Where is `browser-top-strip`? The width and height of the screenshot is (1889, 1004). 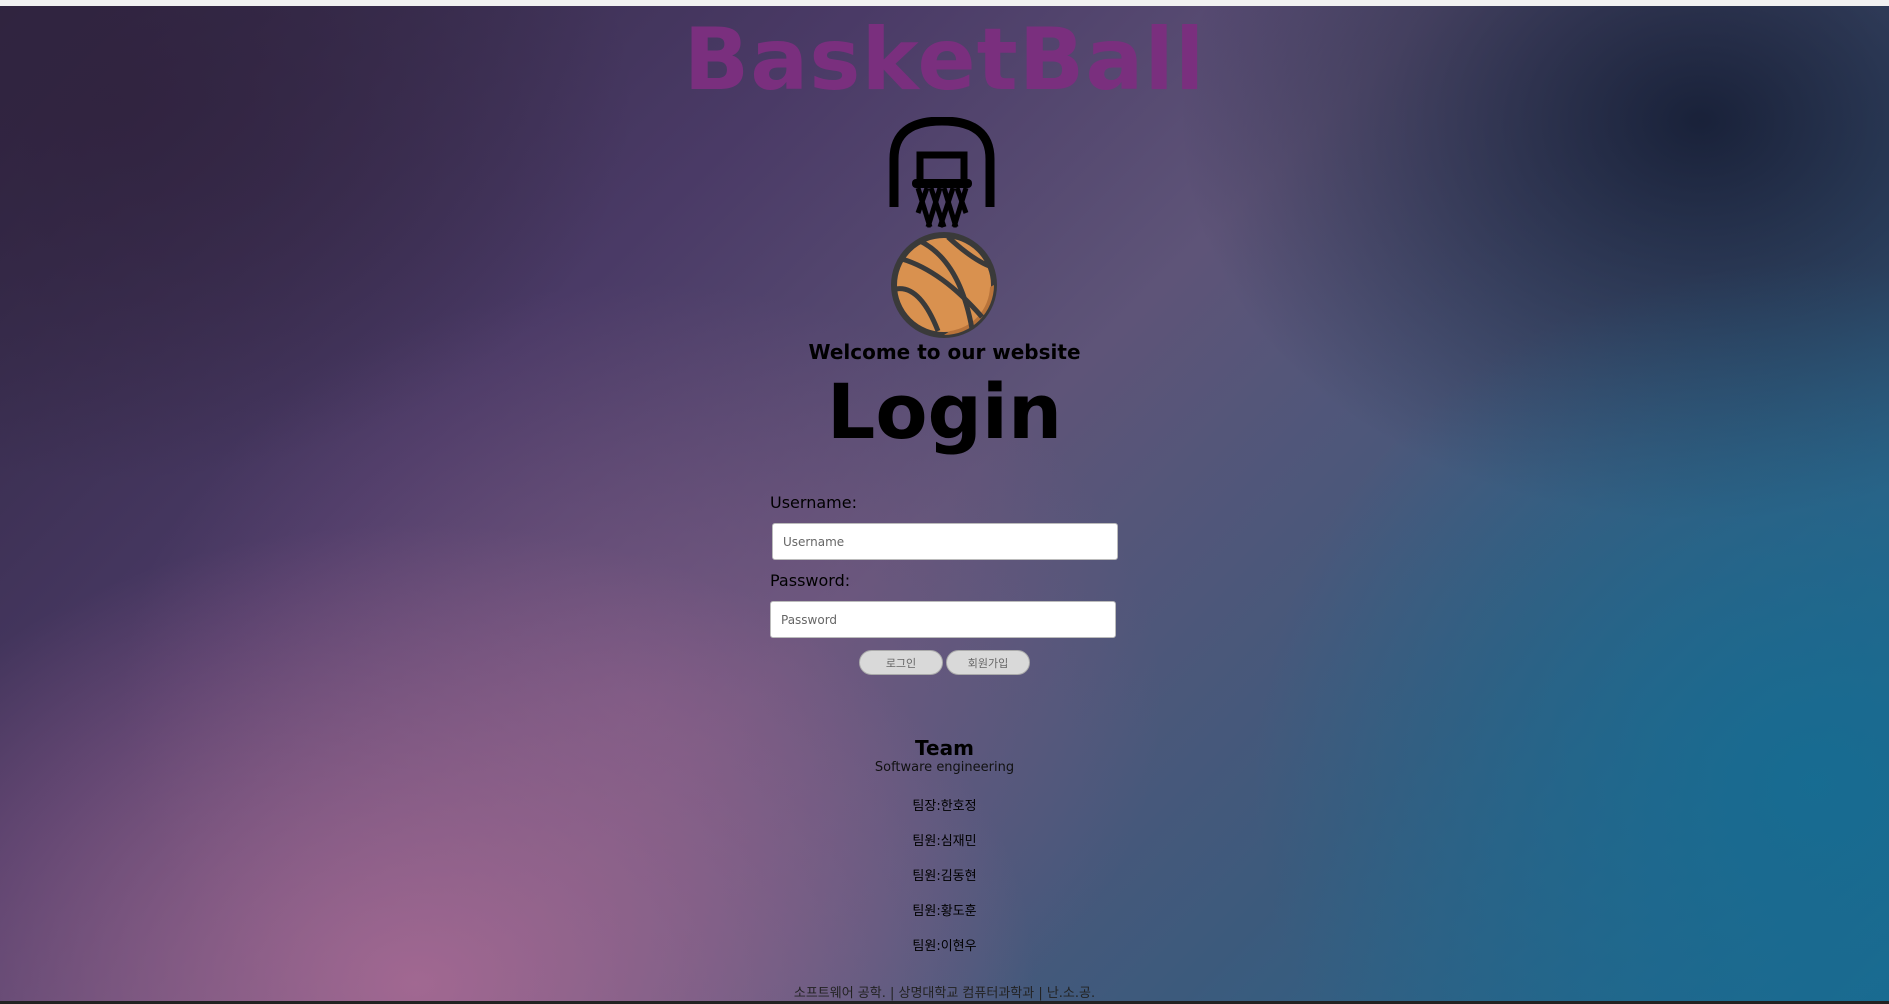 browser-top-strip is located at coordinates (944, 3).